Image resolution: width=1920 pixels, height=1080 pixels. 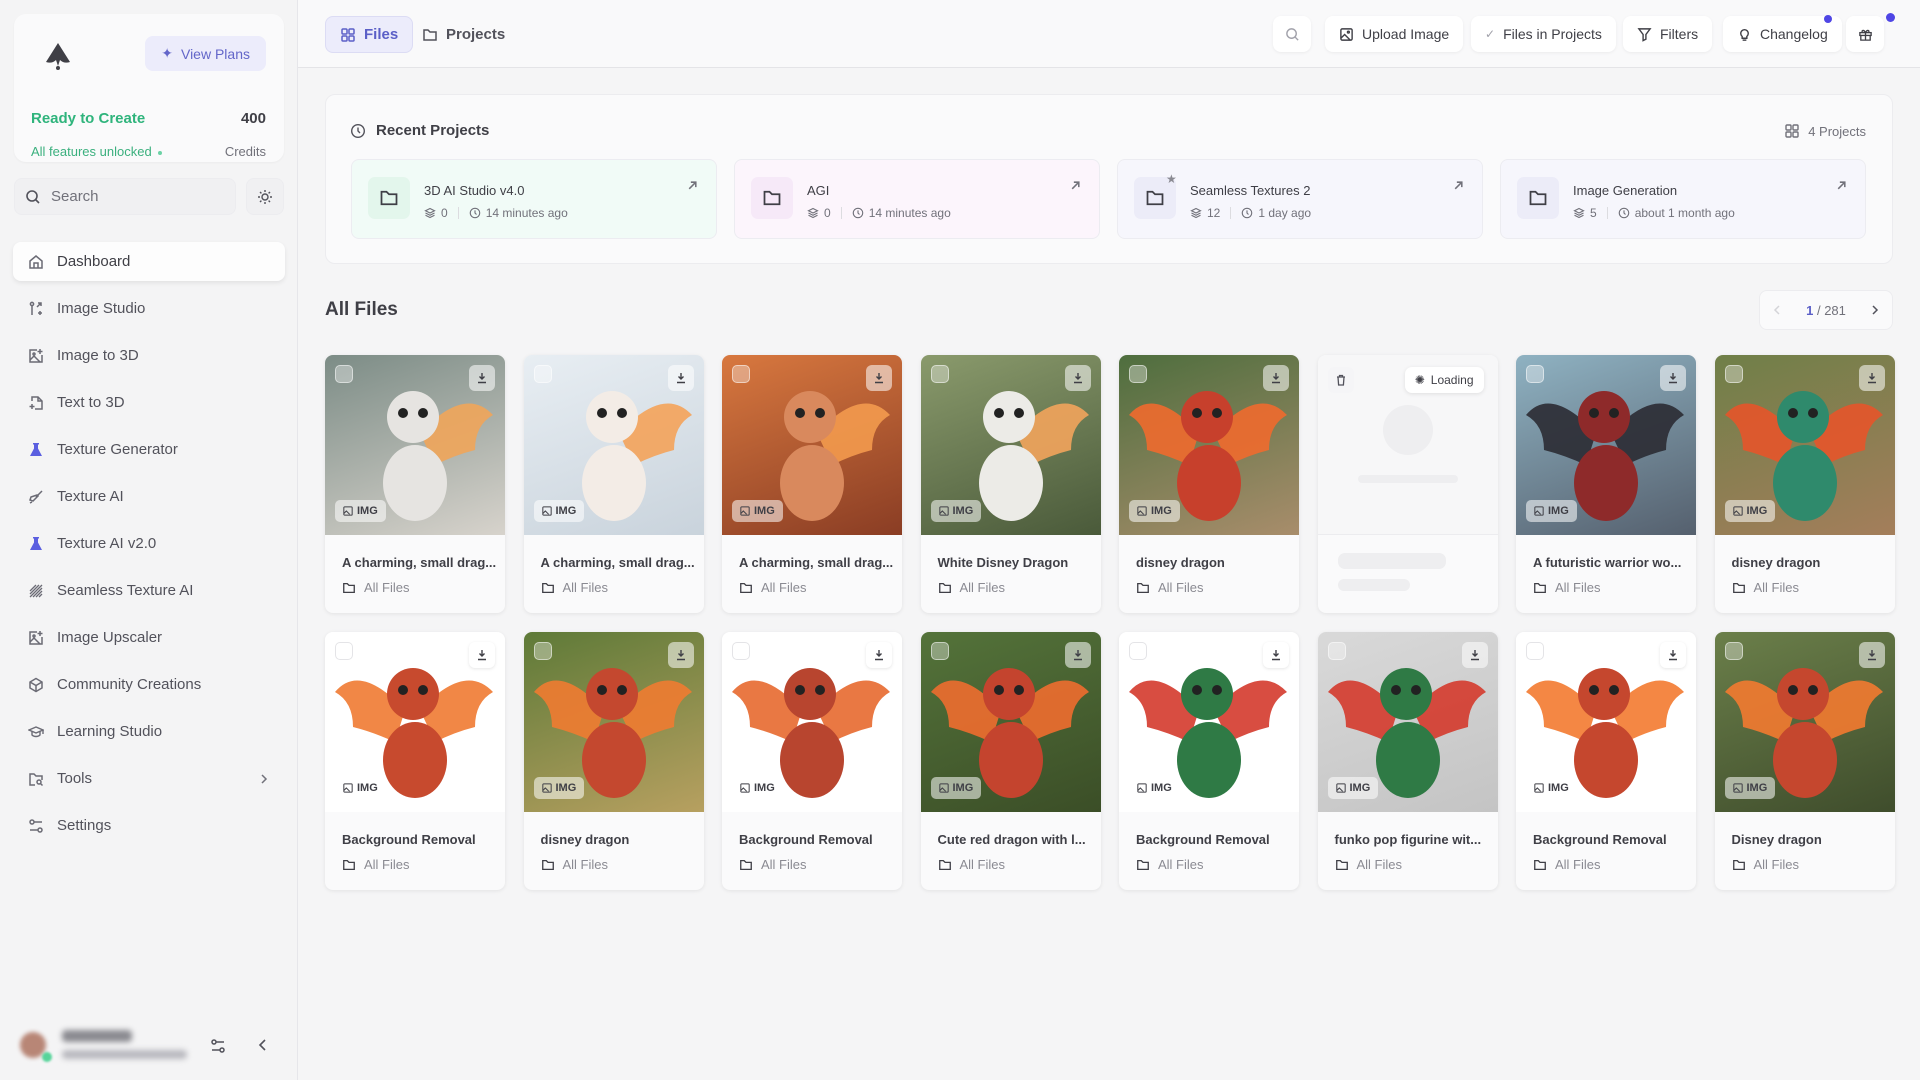 I want to click on sidebar-item-dashboard: Dashboard, so click(x=149, y=261).